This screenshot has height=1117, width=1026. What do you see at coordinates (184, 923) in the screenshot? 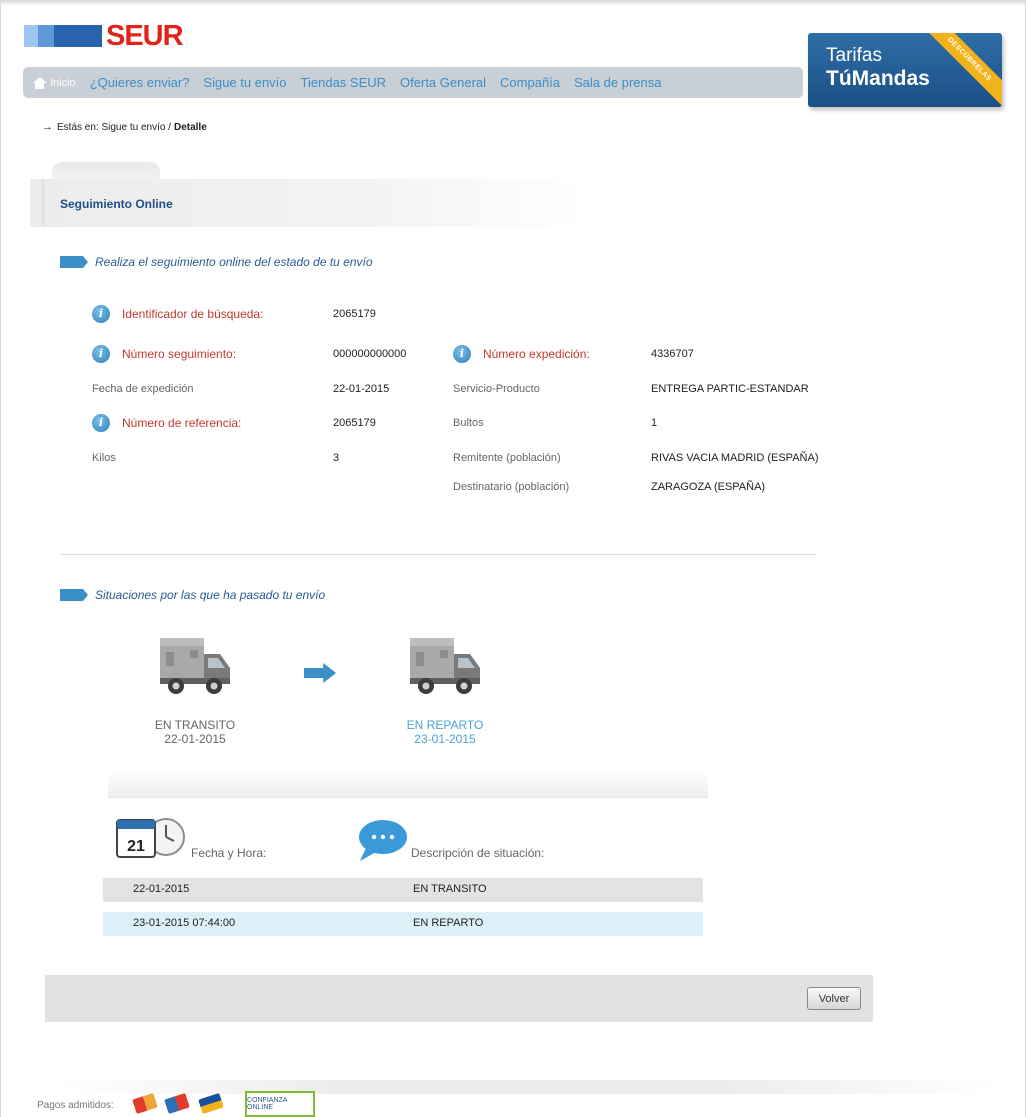
I see `history-row-date: 23-01-2015 07:44:00` at bounding box center [184, 923].